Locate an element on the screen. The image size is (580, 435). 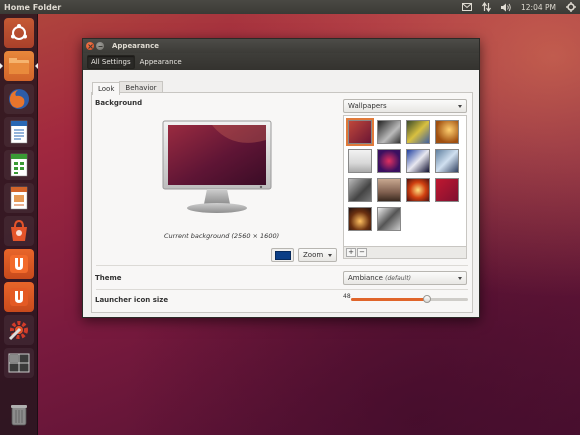
slider-handle is located at coordinates (427, 299).